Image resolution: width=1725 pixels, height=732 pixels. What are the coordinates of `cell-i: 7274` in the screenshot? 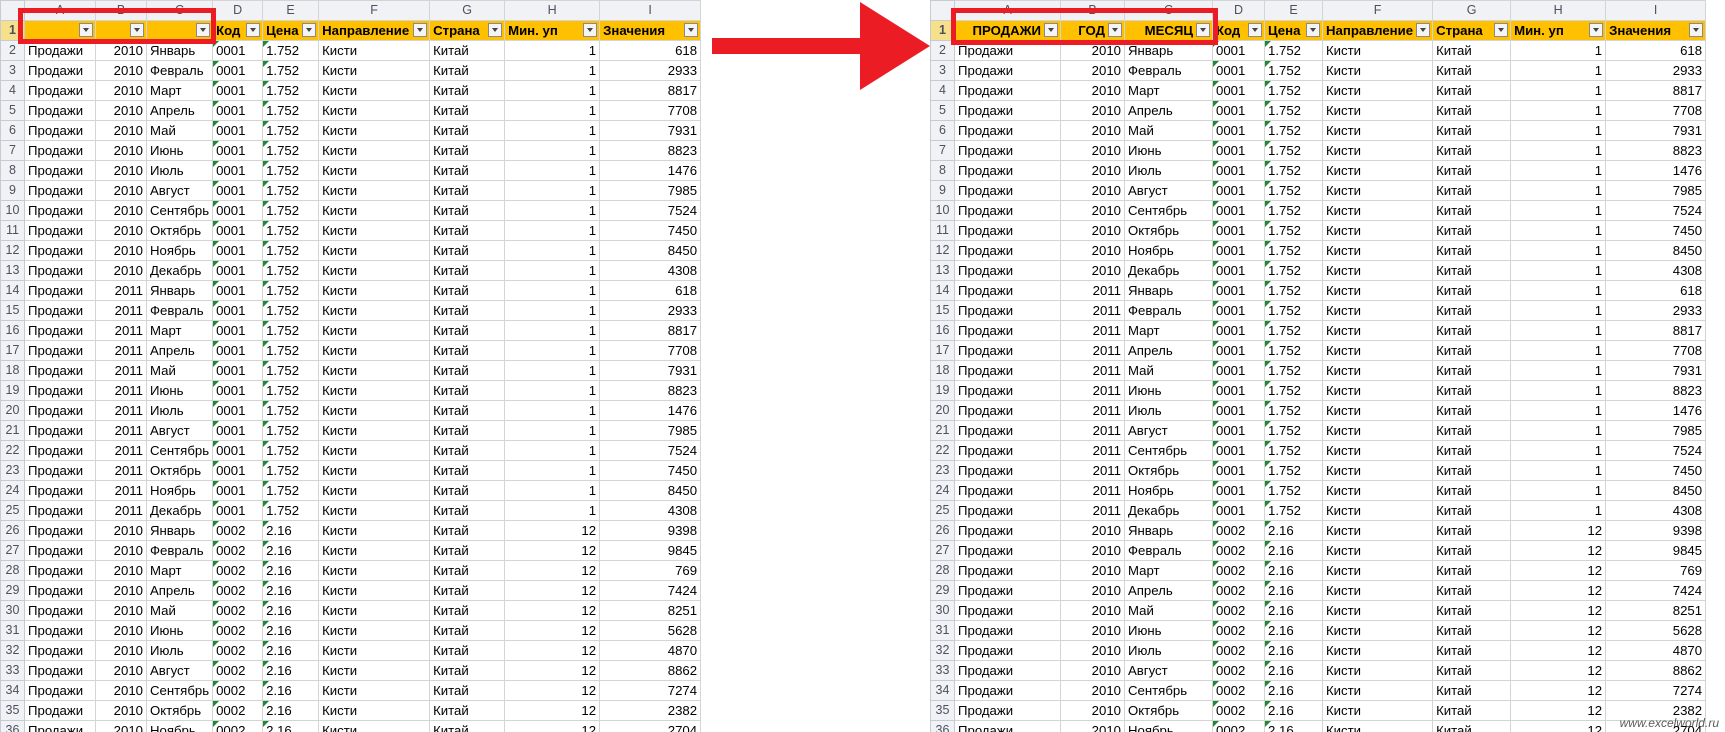 It's located at (1656, 690).